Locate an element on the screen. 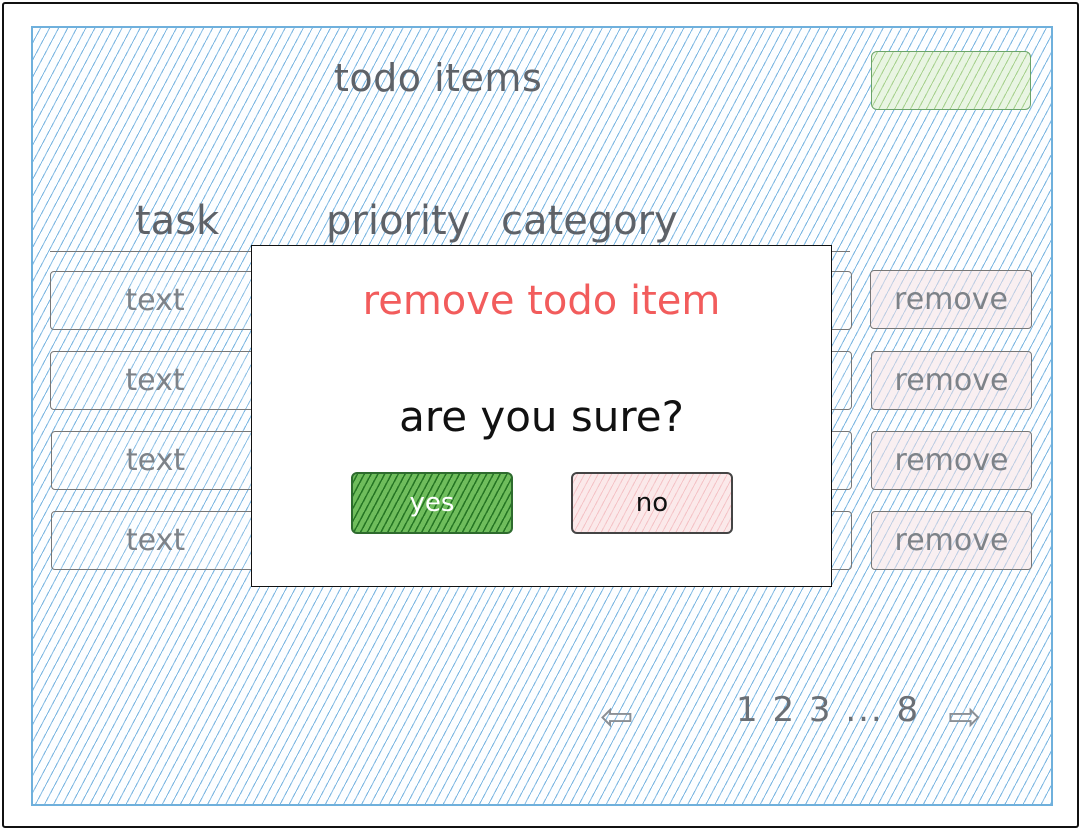 This screenshot has width=1084, height=833. left-arrow-icon: ⇦ is located at coordinates (617, 717).